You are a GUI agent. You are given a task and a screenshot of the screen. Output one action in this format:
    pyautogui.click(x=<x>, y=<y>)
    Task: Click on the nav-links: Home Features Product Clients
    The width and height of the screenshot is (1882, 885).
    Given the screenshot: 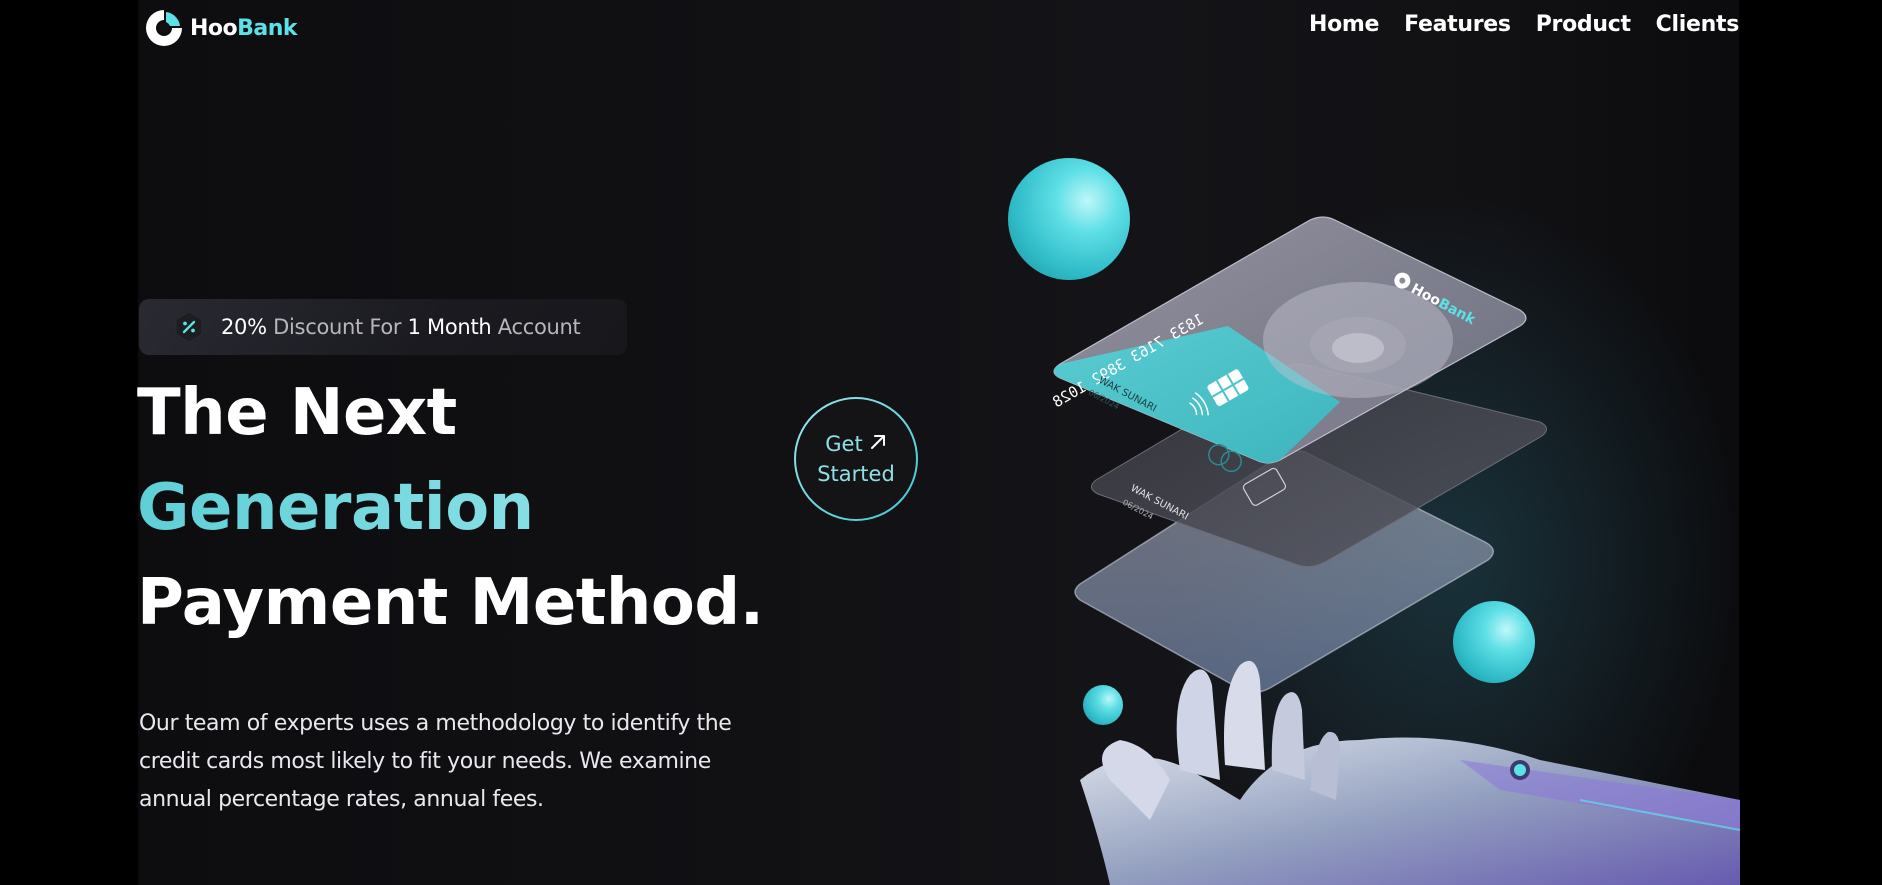 What is the action you would take?
    pyautogui.click(x=1524, y=24)
    